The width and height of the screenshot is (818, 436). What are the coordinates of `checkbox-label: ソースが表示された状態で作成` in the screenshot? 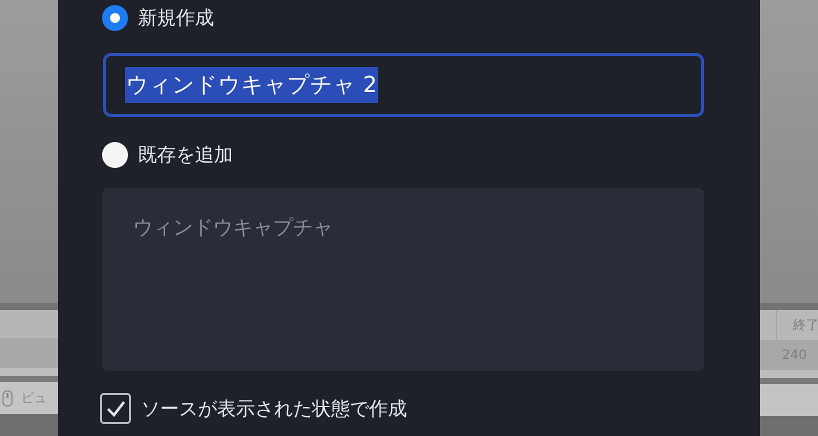 It's located at (274, 409).